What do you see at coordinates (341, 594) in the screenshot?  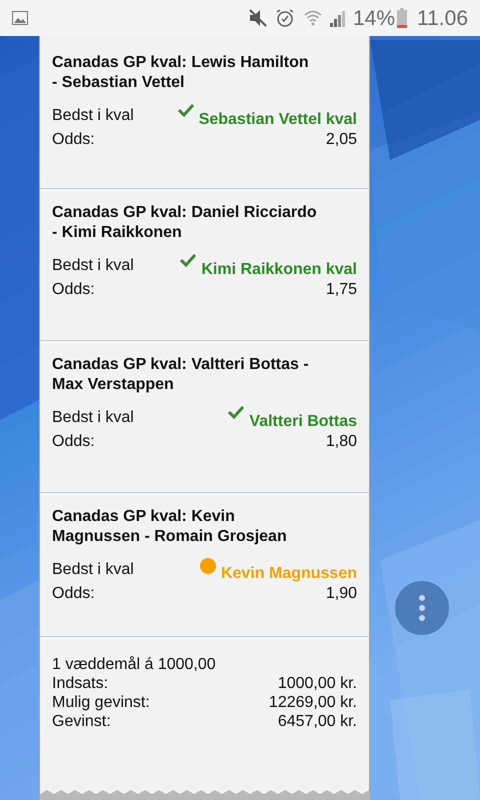 I see `odds-value: 1,90` at bounding box center [341, 594].